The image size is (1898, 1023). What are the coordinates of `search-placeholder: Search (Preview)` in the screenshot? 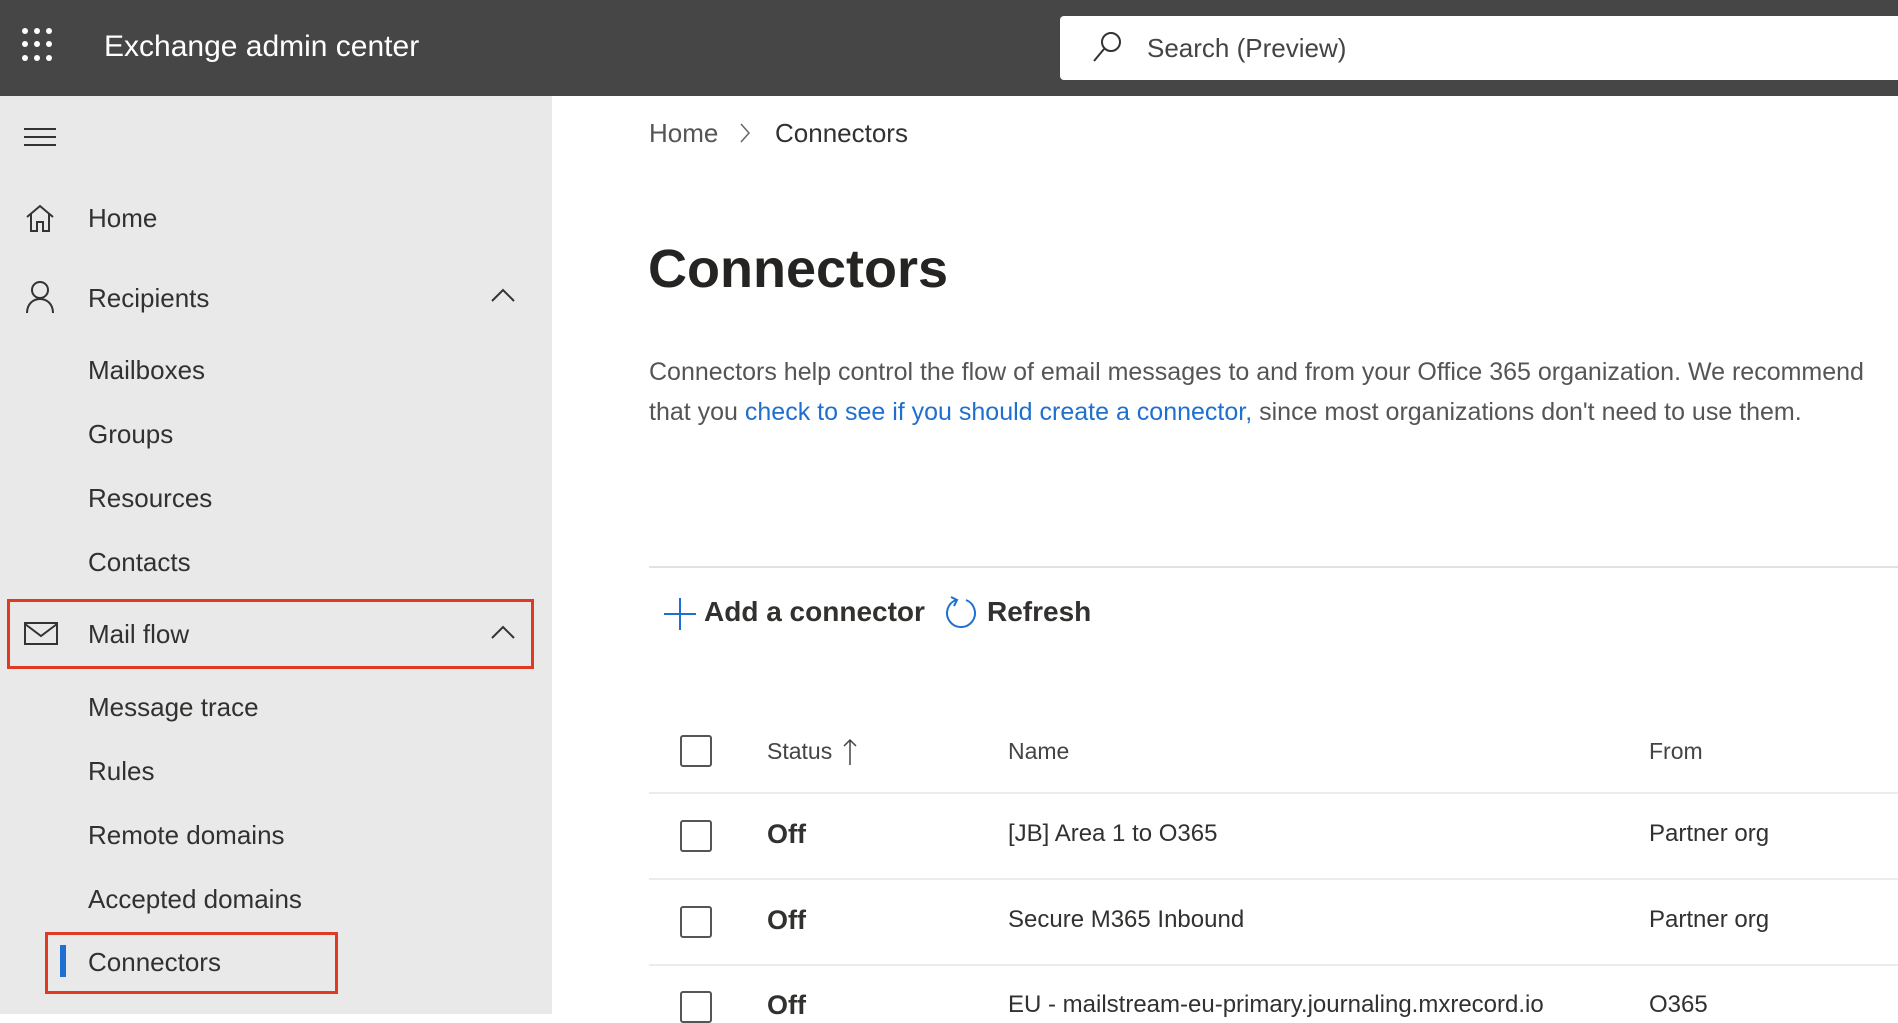 It's located at (1247, 48).